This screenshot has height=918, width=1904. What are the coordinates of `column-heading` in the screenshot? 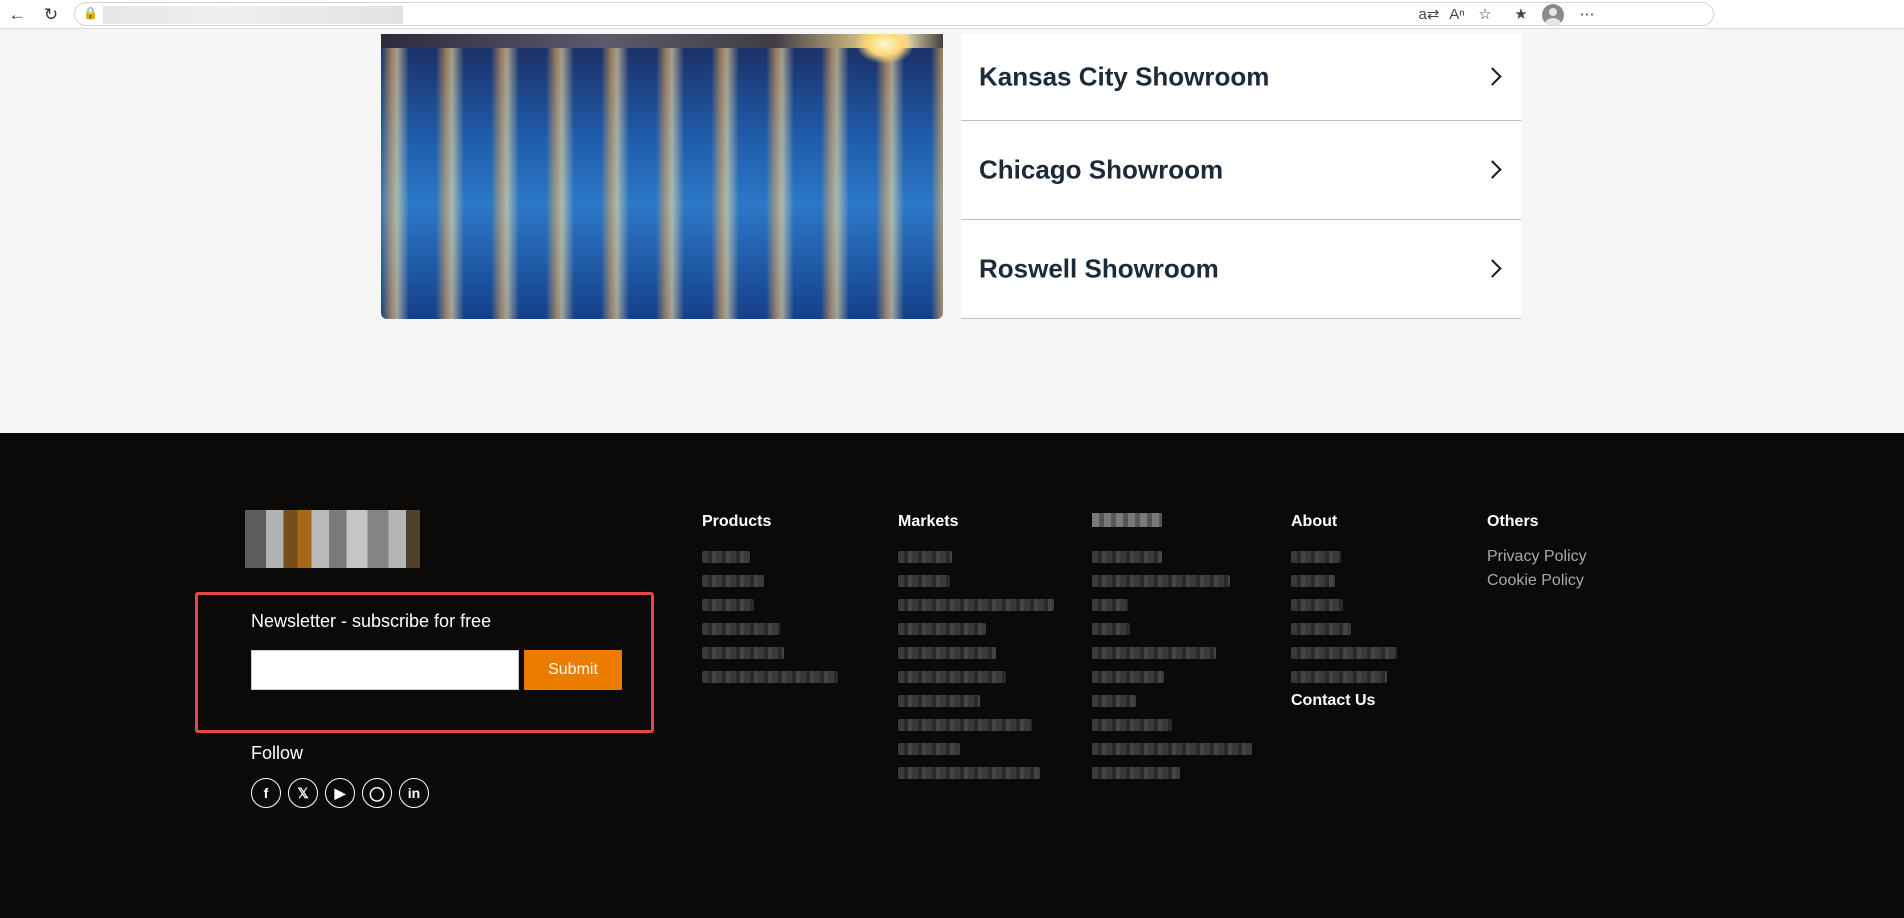 It's located at (1172, 523).